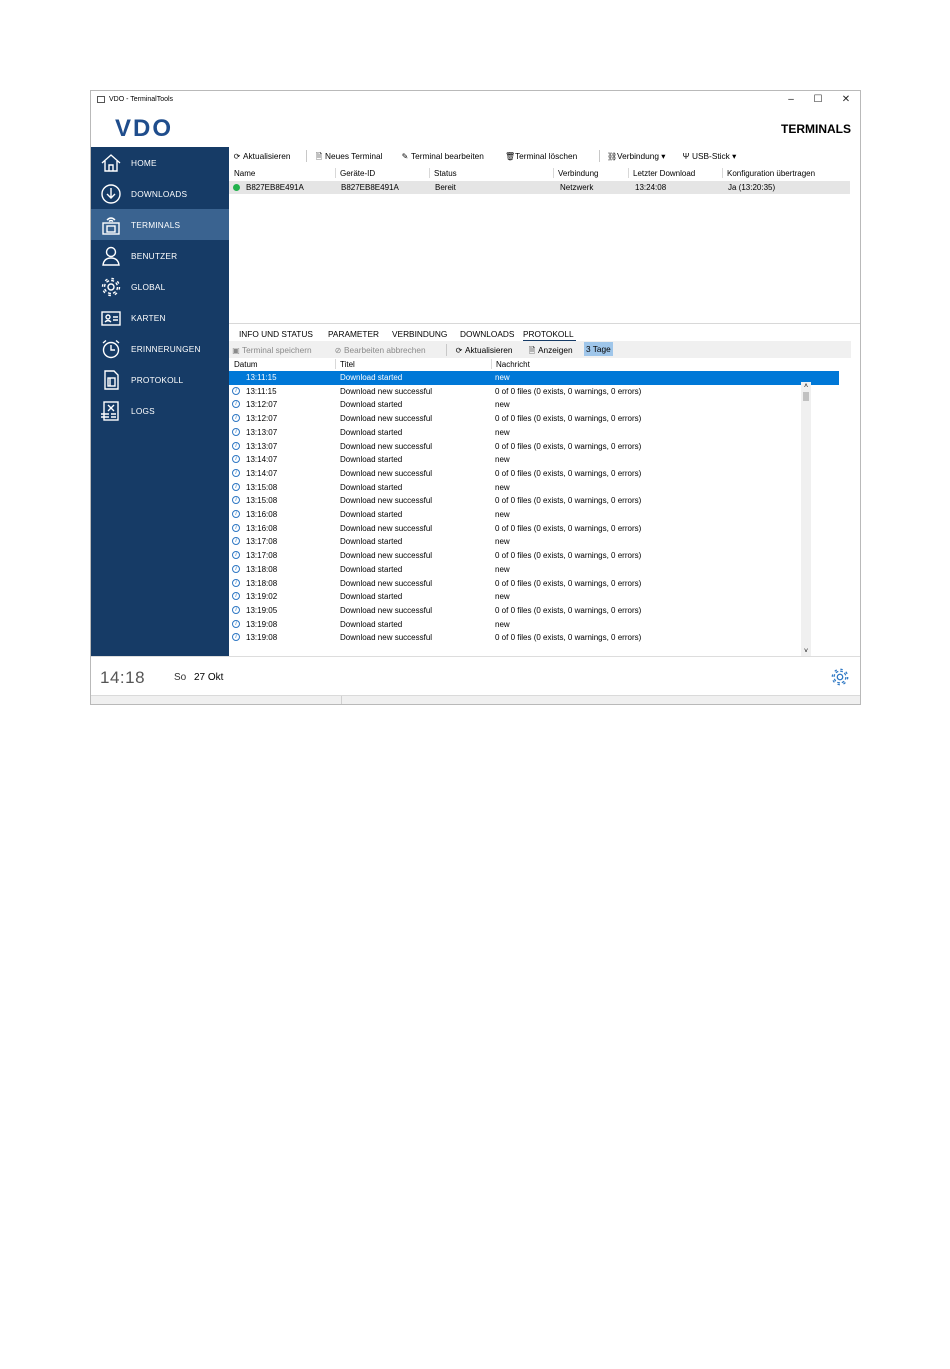 The height and width of the screenshot is (1369, 950). What do you see at coordinates (445, 173) in the screenshot?
I see `column-header-status: Status` at bounding box center [445, 173].